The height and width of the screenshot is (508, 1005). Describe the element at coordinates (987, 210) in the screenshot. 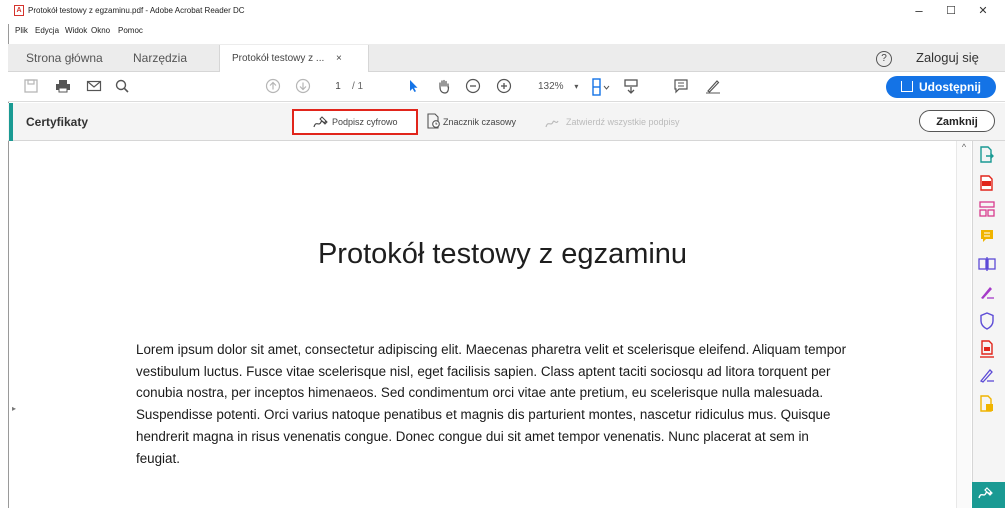

I see `organize-pages-icon` at that location.